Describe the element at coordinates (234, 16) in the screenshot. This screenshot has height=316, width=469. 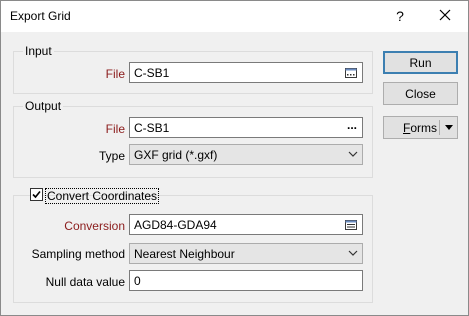
I see `title-bar: Export Grid ?` at that location.